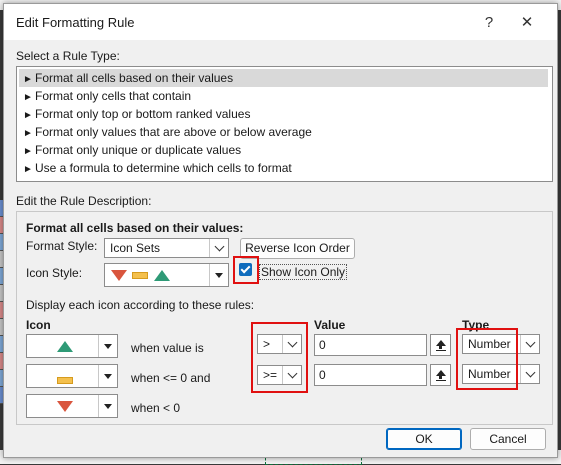  I want to click on close-button: ✕, so click(527, 23).